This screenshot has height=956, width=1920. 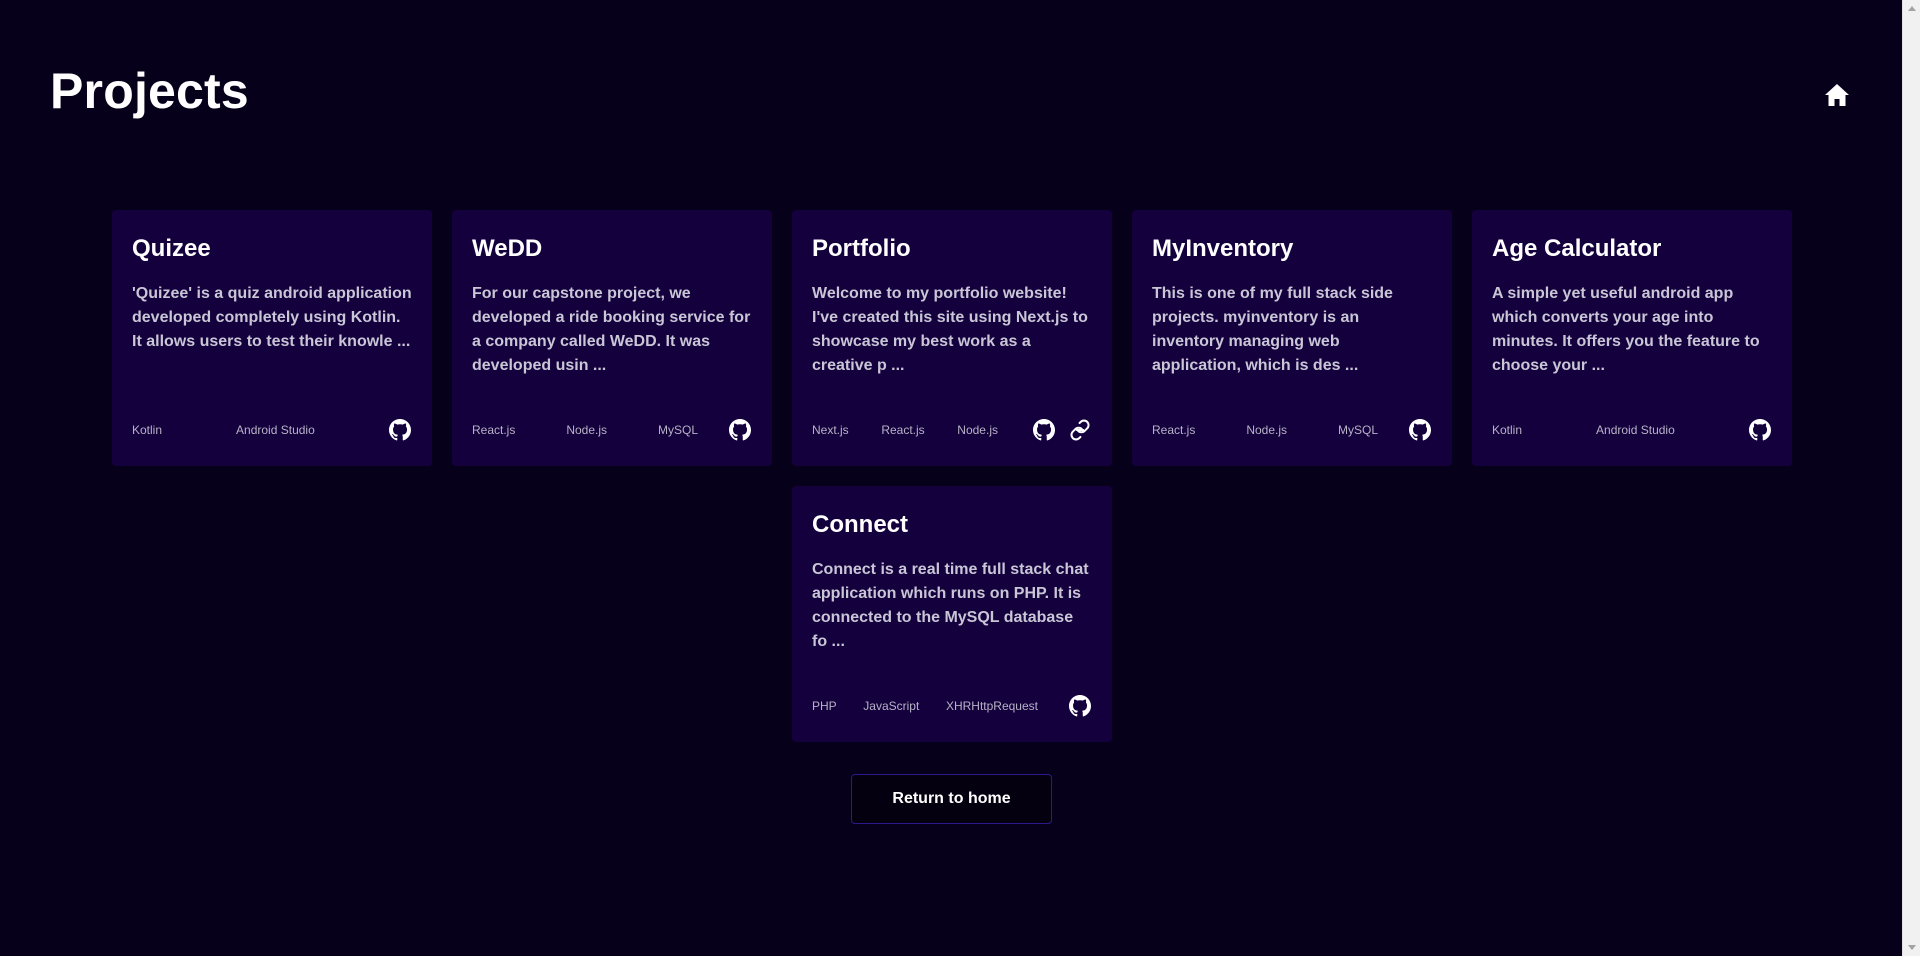 I want to click on link-icon, so click(x=1080, y=430).